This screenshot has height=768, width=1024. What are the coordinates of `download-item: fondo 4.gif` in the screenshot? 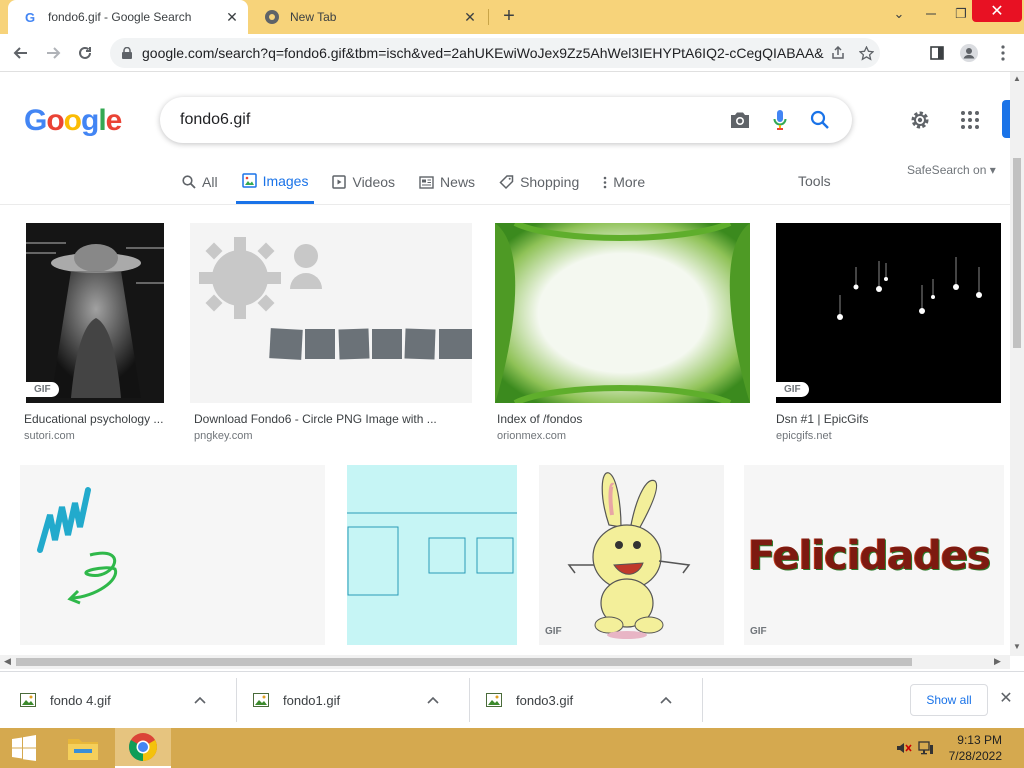 It's located at (105, 700).